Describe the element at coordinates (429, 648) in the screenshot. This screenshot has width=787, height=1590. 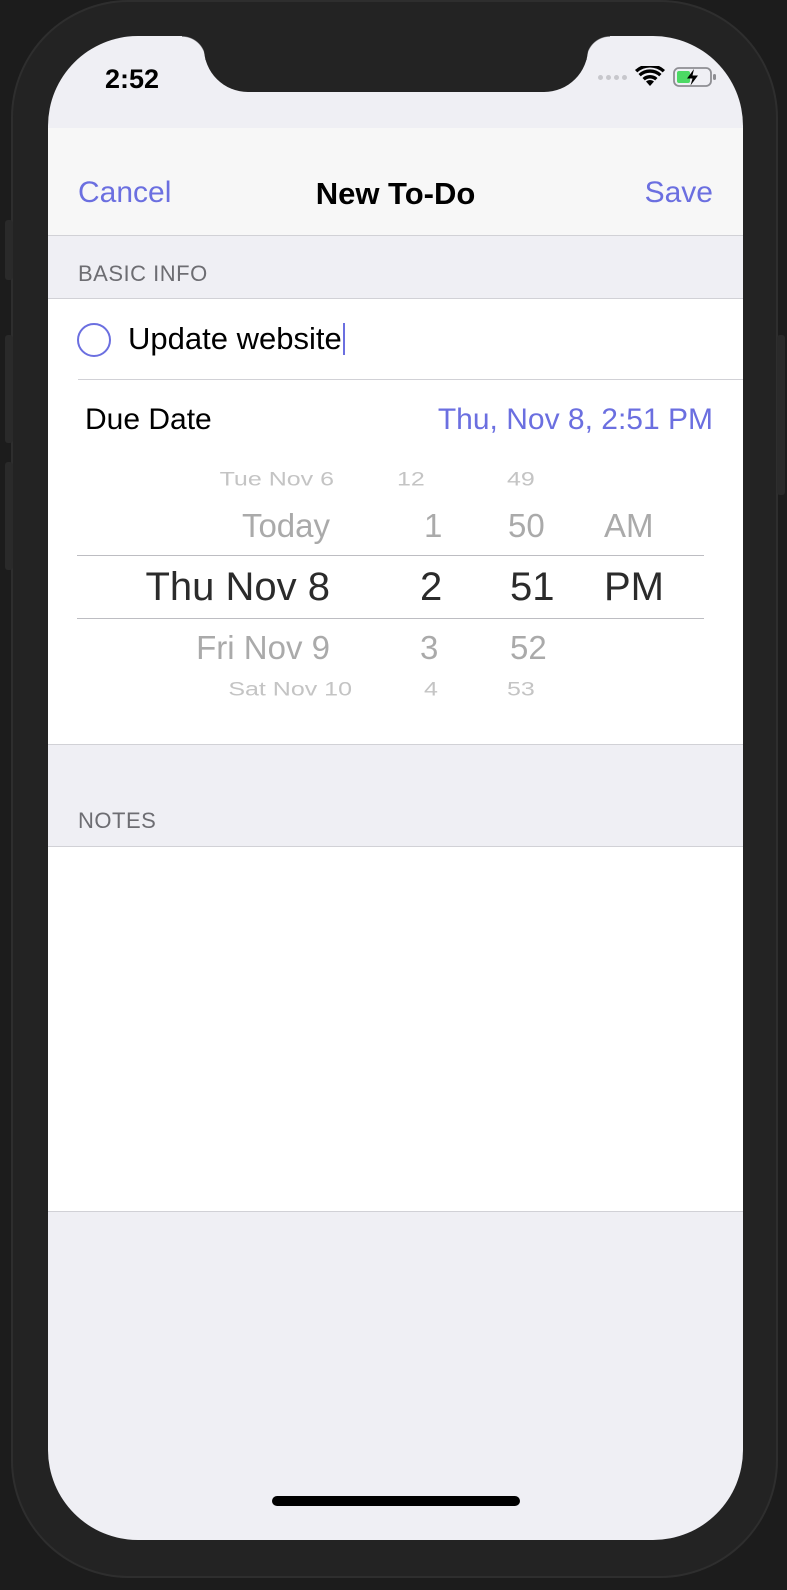
I see `picker-hour-option: 3` at that location.